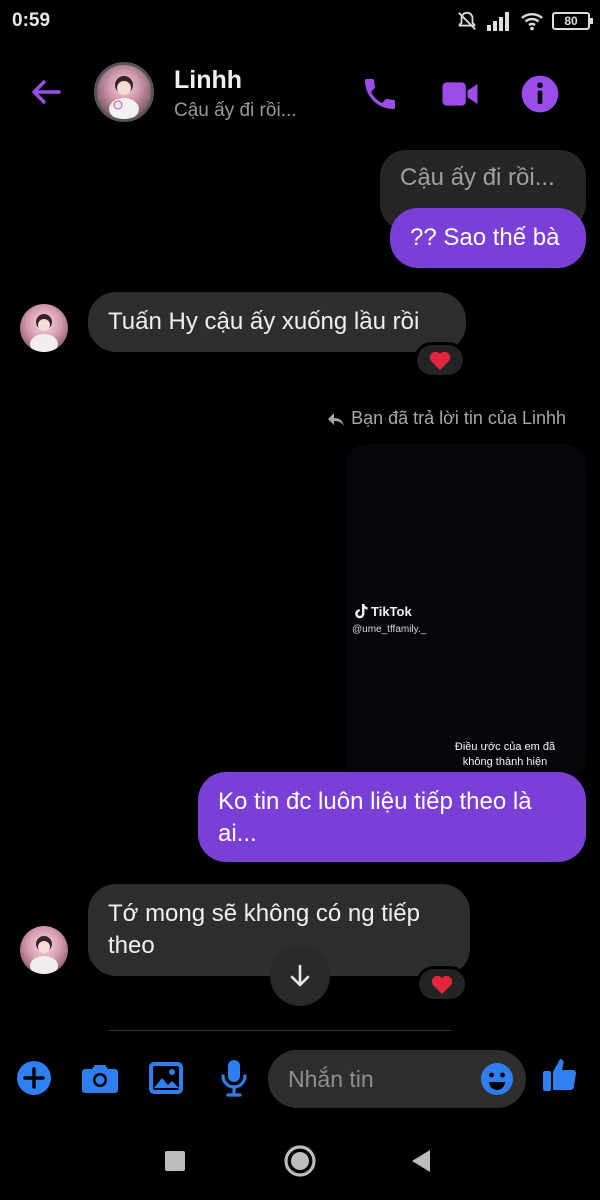 Image resolution: width=600 pixels, height=1200 pixels. I want to click on contact-avatar, so click(124, 92).